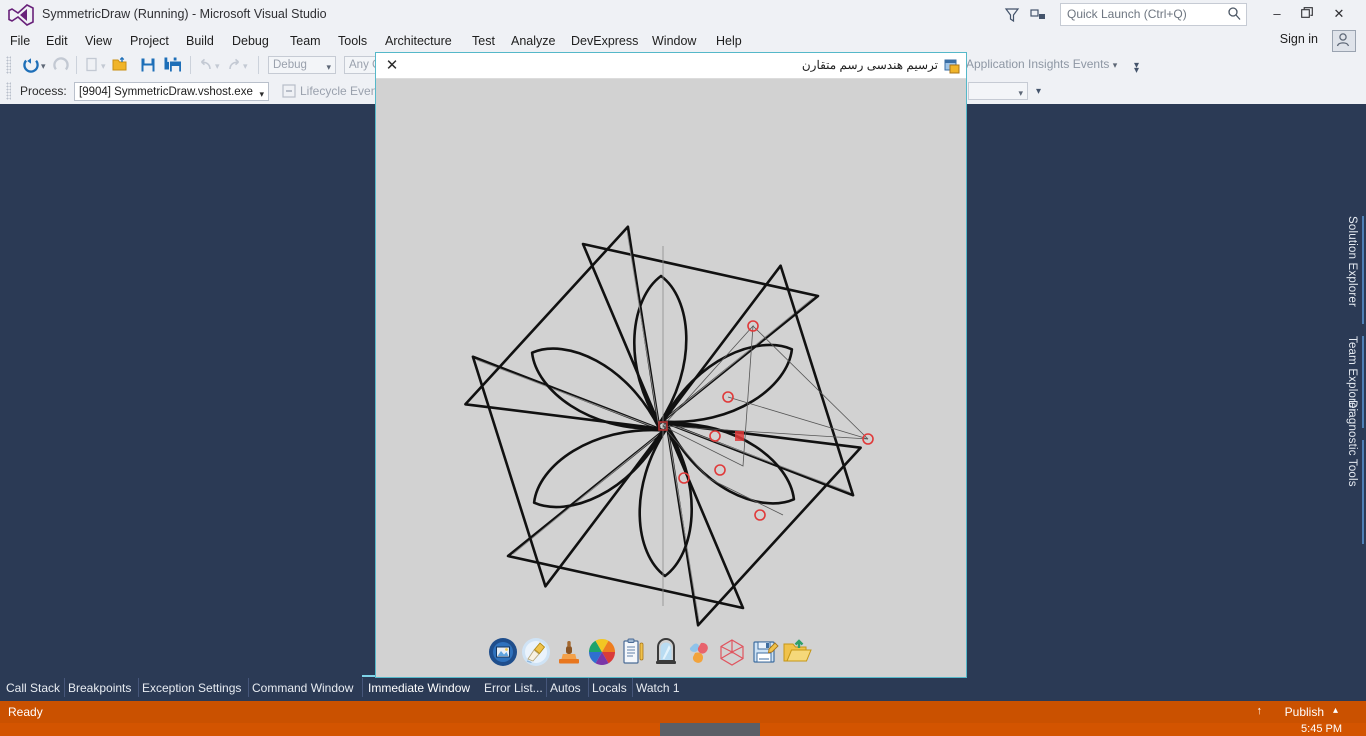  I want to click on tab-divider, so click(64, 687).